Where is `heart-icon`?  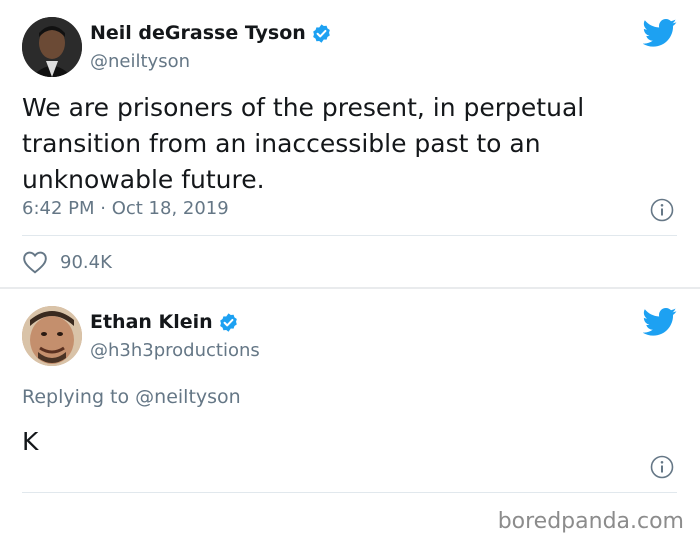 heart-icon is located at coordinates (35, 262).